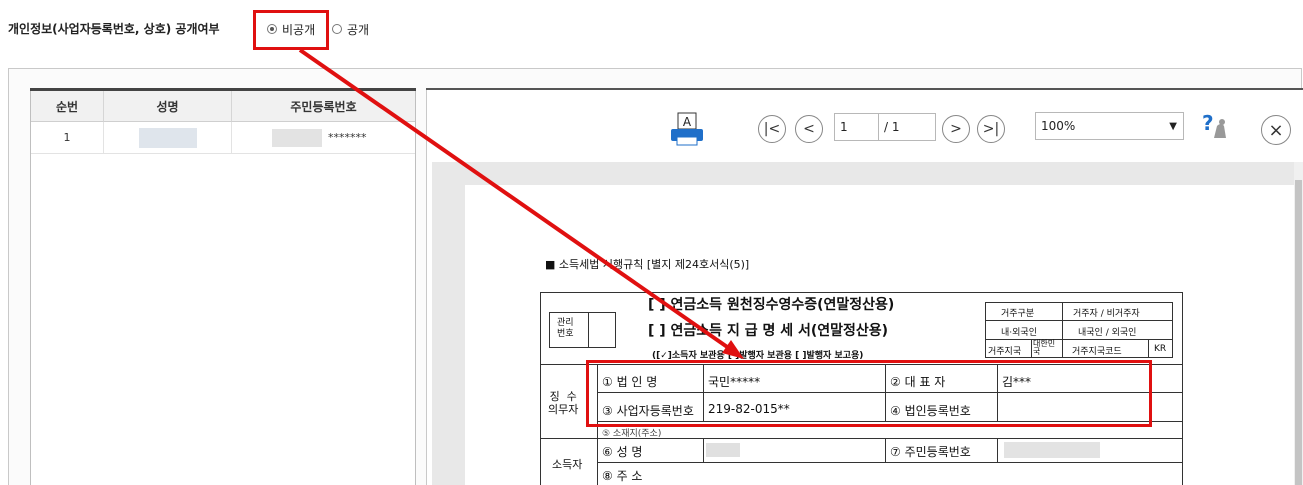  Describe the element at coordinates (323, 106) in the screenshot. I see `column-header-rrn: 주민등록번호` at that location.